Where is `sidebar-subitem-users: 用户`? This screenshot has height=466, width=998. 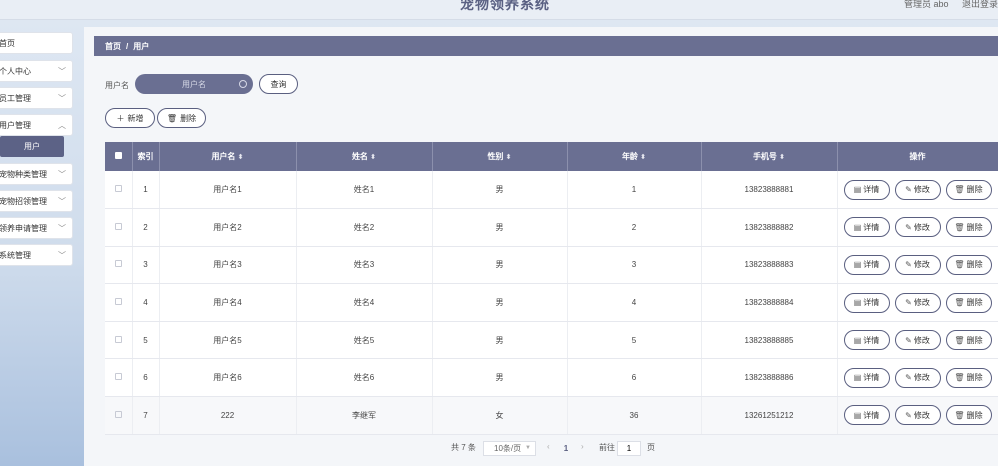 sidebar-subitem-users: 用户 is located at coordinates (32, 146).